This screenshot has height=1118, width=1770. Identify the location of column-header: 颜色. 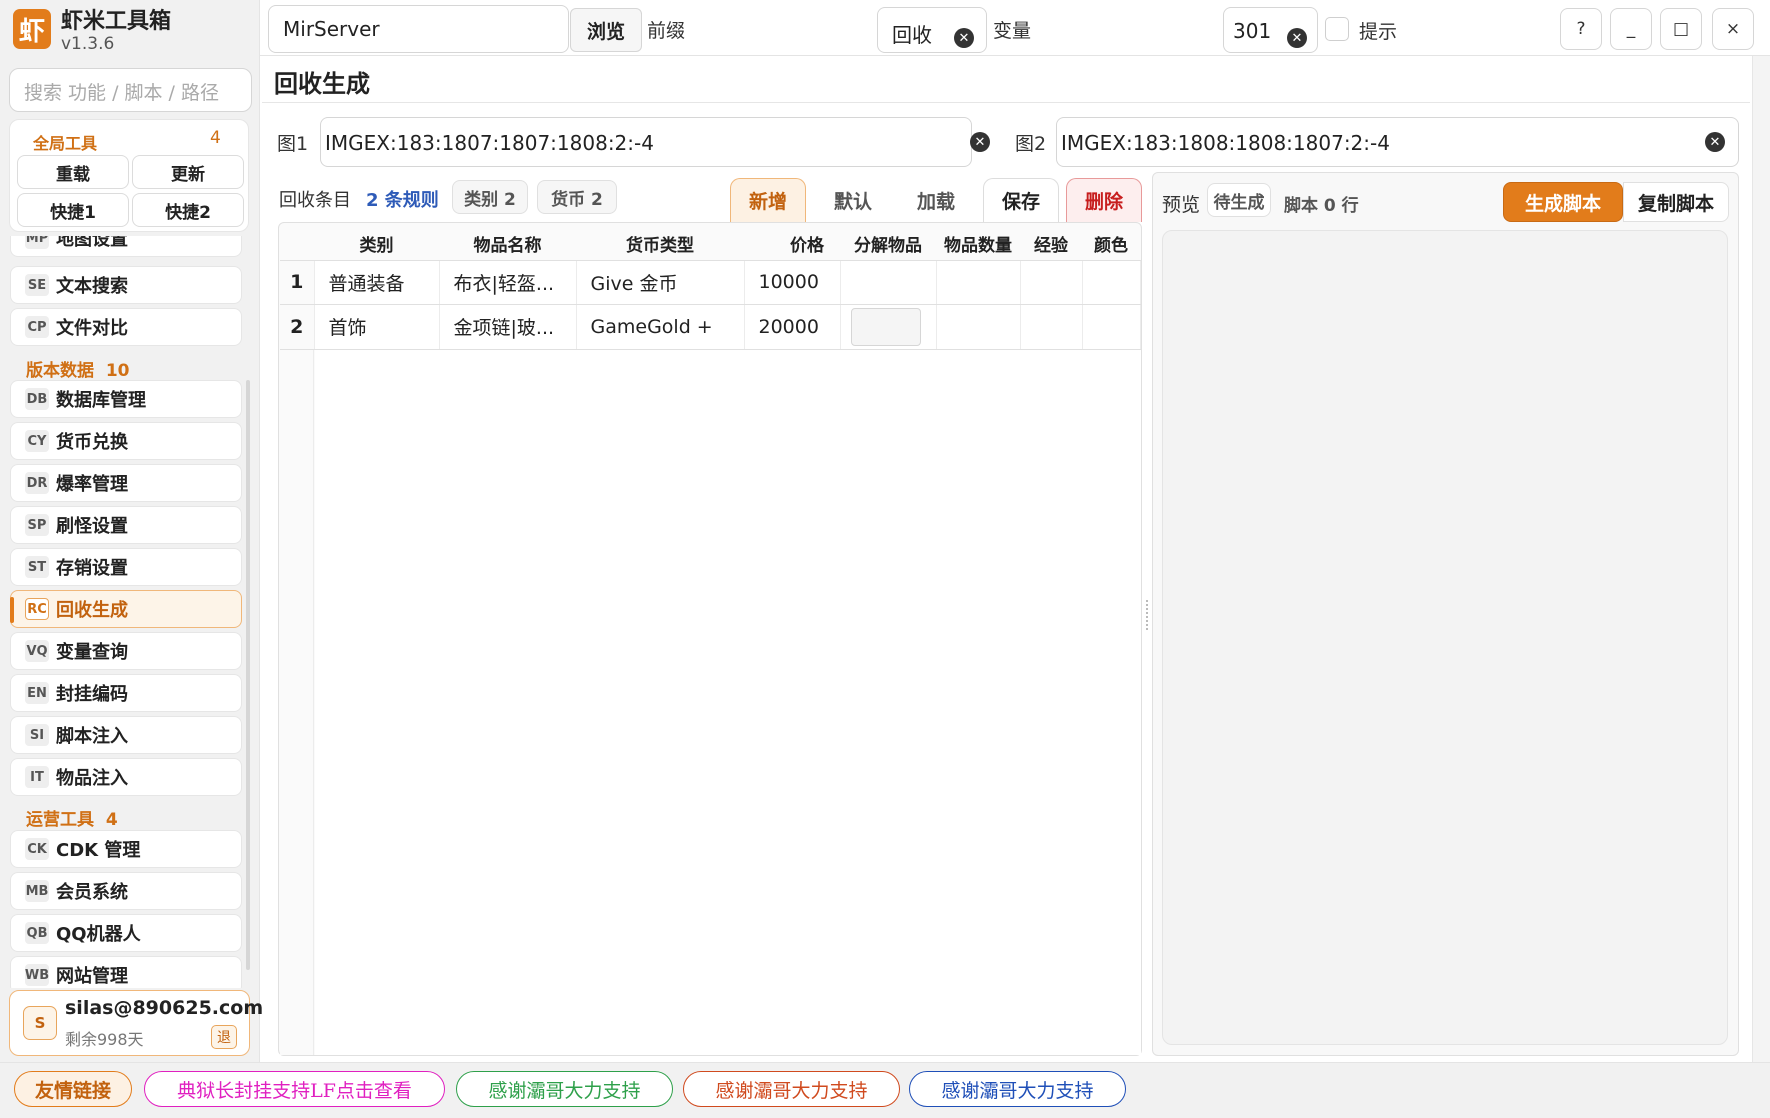
(1111, 244).